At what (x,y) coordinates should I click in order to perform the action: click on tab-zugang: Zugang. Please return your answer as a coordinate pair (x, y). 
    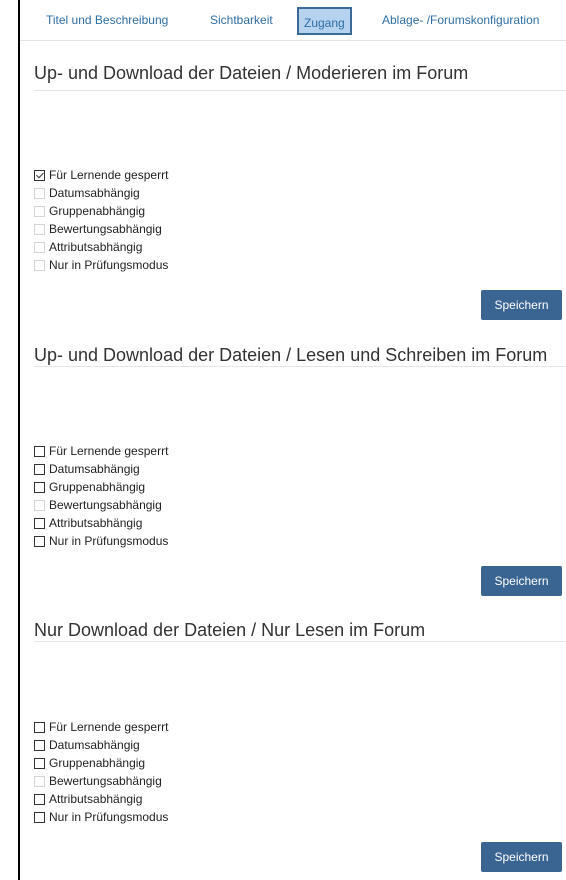
    Looking at the image, I should click on (324, 21).